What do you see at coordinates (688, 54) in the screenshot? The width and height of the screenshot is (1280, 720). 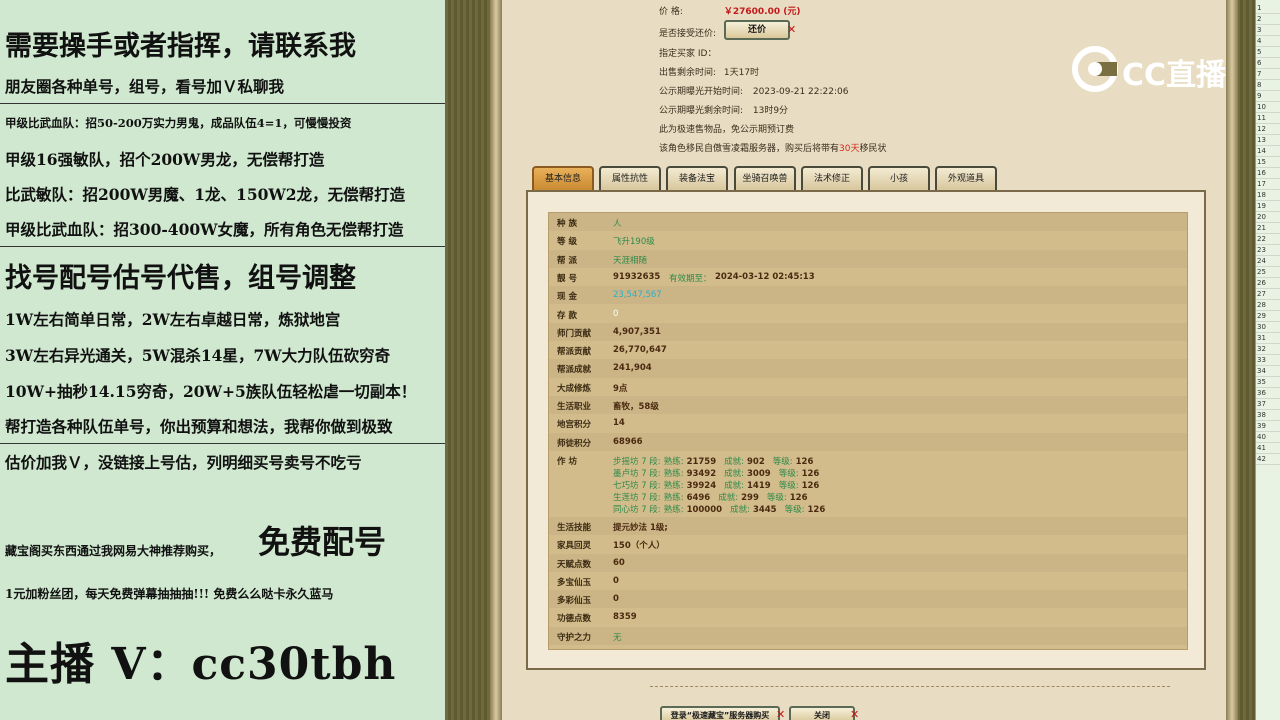 I see `buyer-label: 指定买家 ID：` at bounding box center [688, 54].